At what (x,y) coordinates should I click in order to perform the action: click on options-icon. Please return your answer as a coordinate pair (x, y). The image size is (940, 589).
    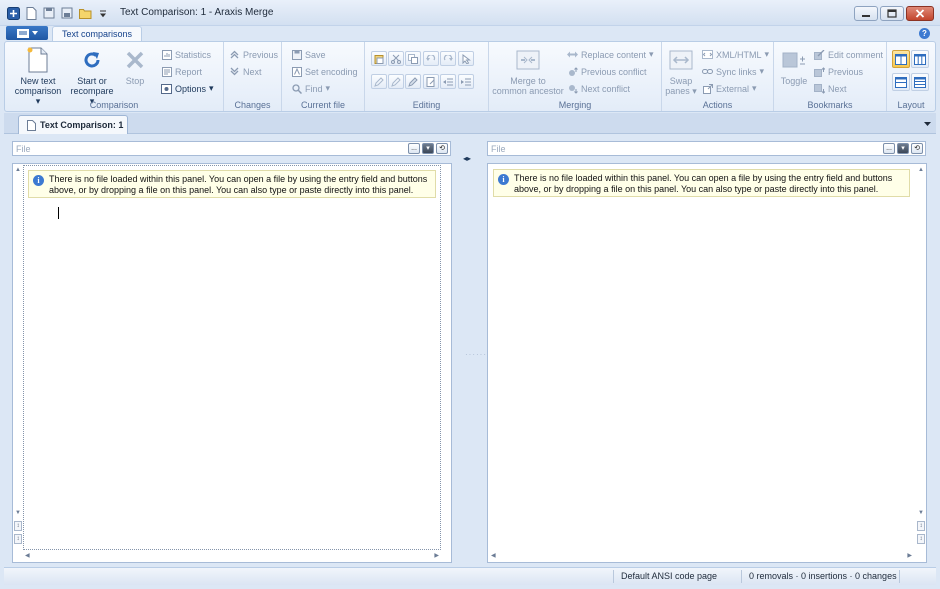
    Looking at the image, I should click on (166, 88).